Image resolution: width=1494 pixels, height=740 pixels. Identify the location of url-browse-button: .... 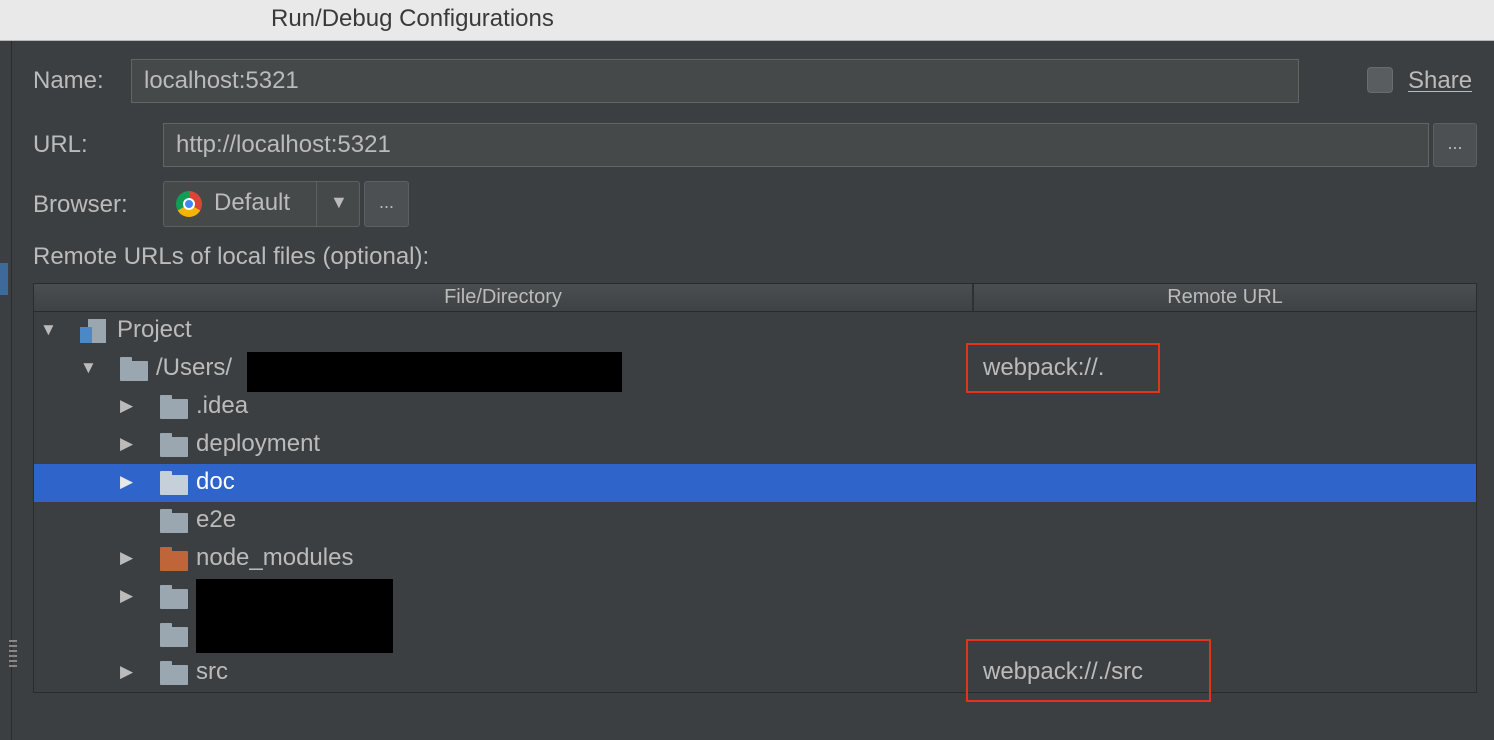
(1455, 145).